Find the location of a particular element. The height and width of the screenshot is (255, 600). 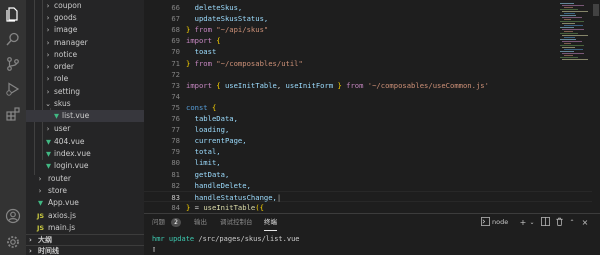

code-line: 78 currentPage, is located at coordinates (372, 140).